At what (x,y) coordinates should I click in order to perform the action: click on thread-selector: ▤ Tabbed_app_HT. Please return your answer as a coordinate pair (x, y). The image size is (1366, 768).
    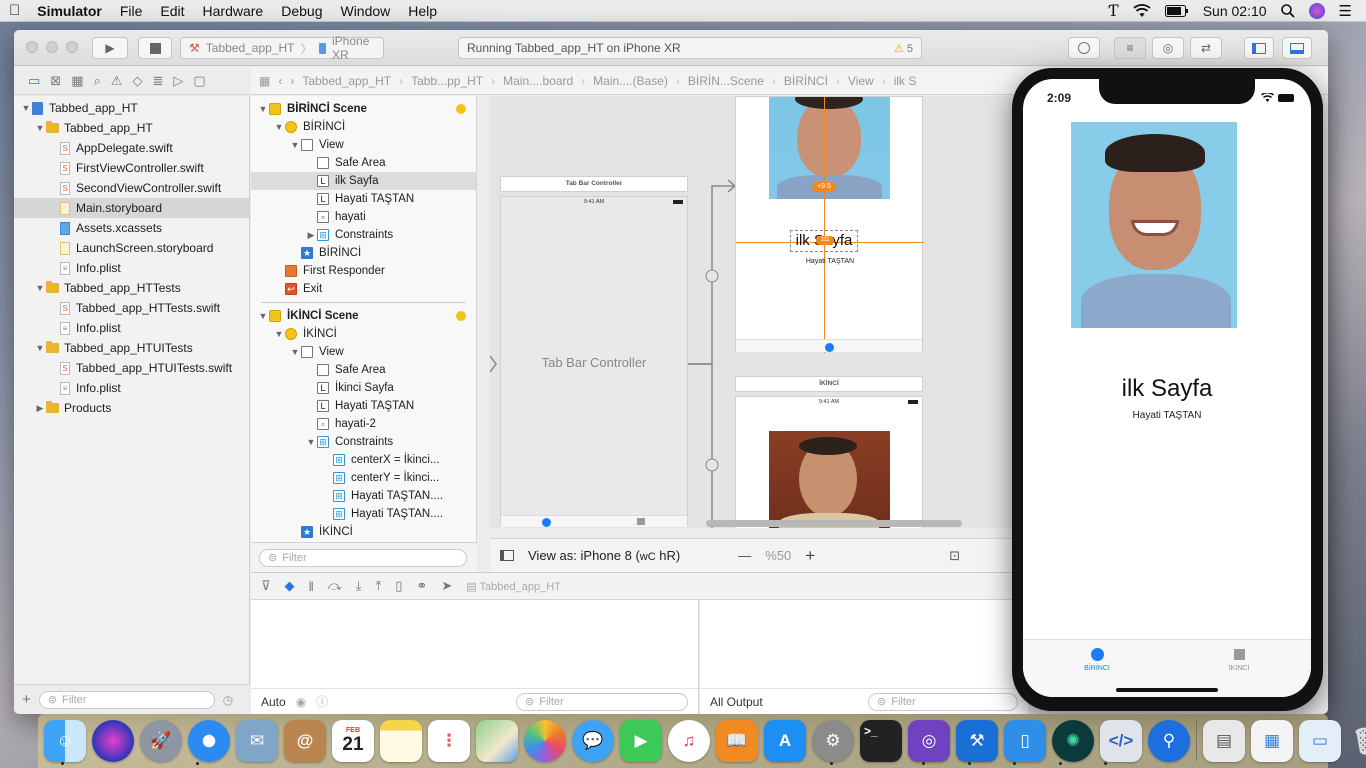
    Looking at the image, I should click on (513, 586).